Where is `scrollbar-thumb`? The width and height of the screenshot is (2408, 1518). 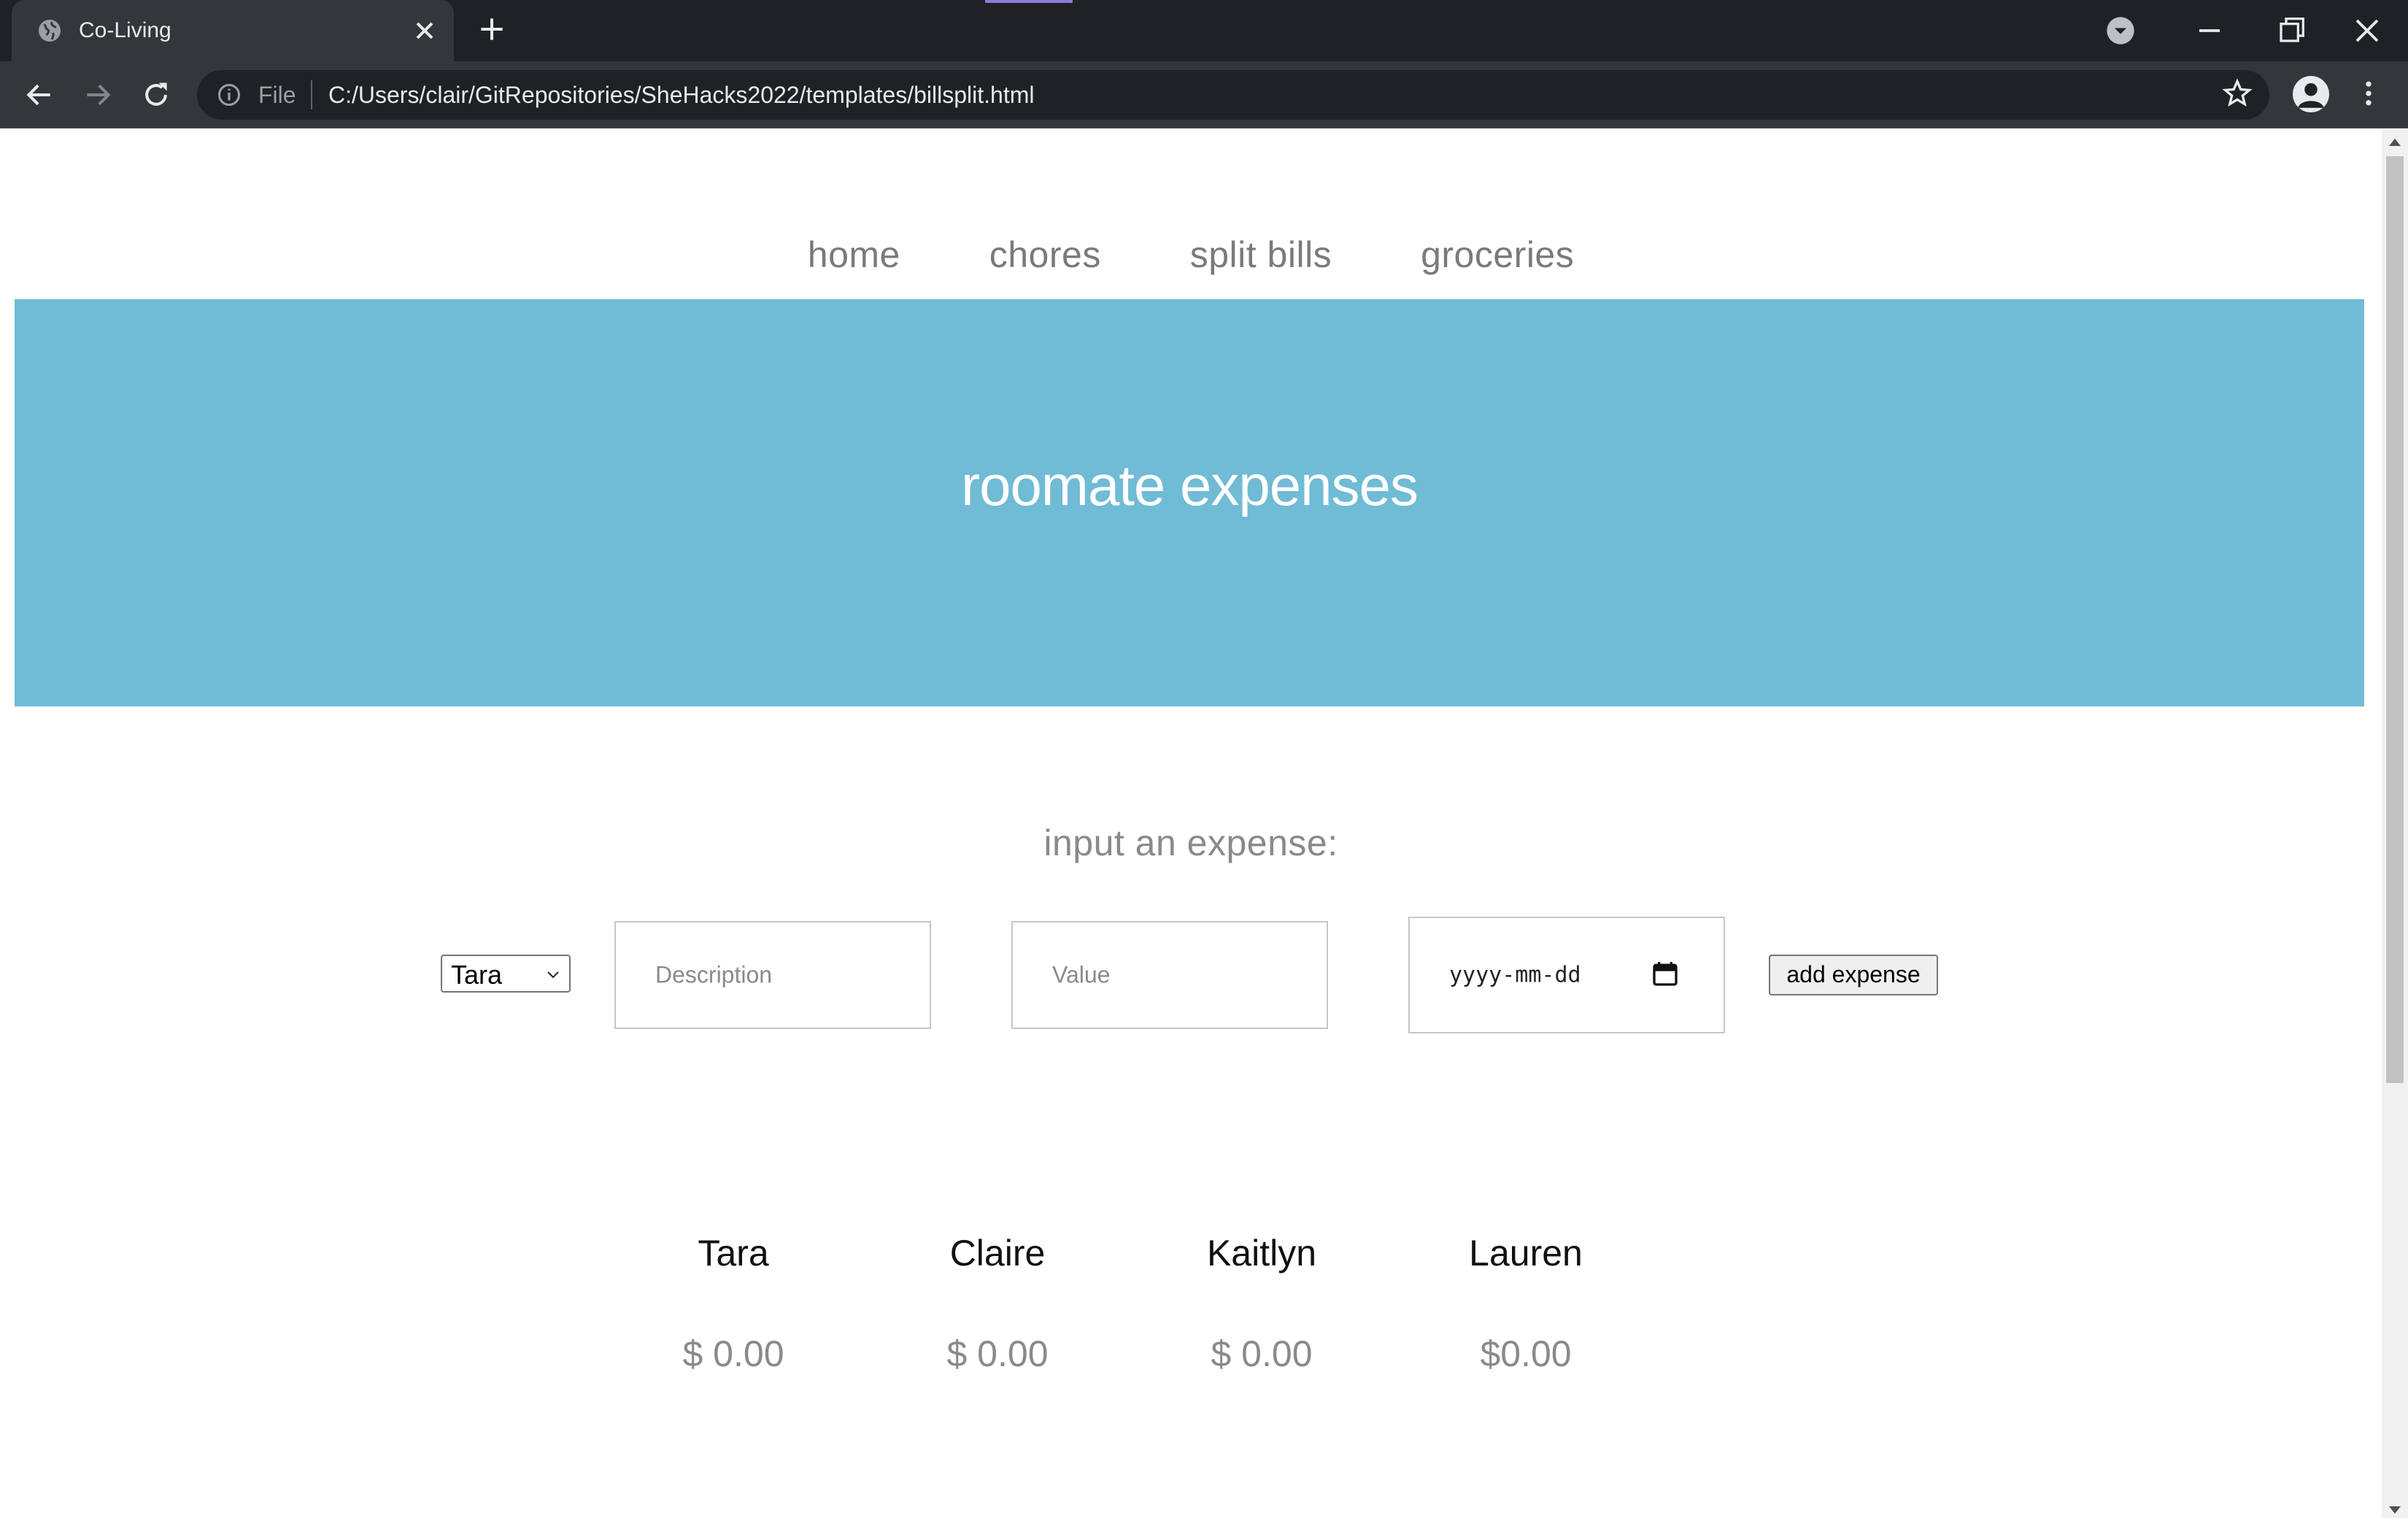 scrollbar-thumb is located at coordinates (2395, 619).